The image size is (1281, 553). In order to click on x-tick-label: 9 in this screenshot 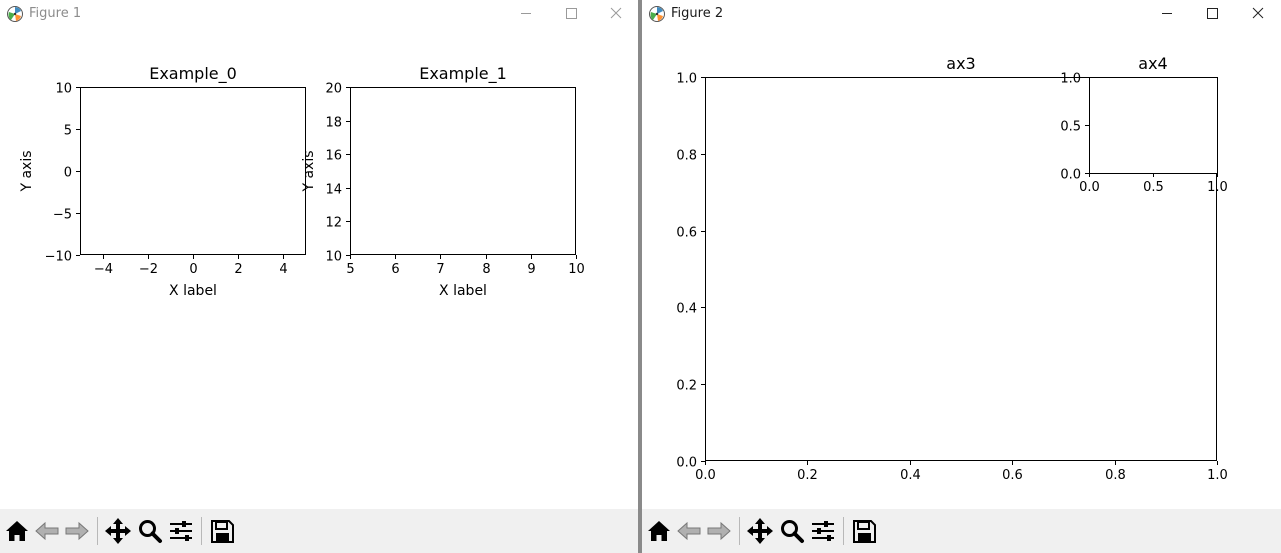, I will do `click(531, 269)`.